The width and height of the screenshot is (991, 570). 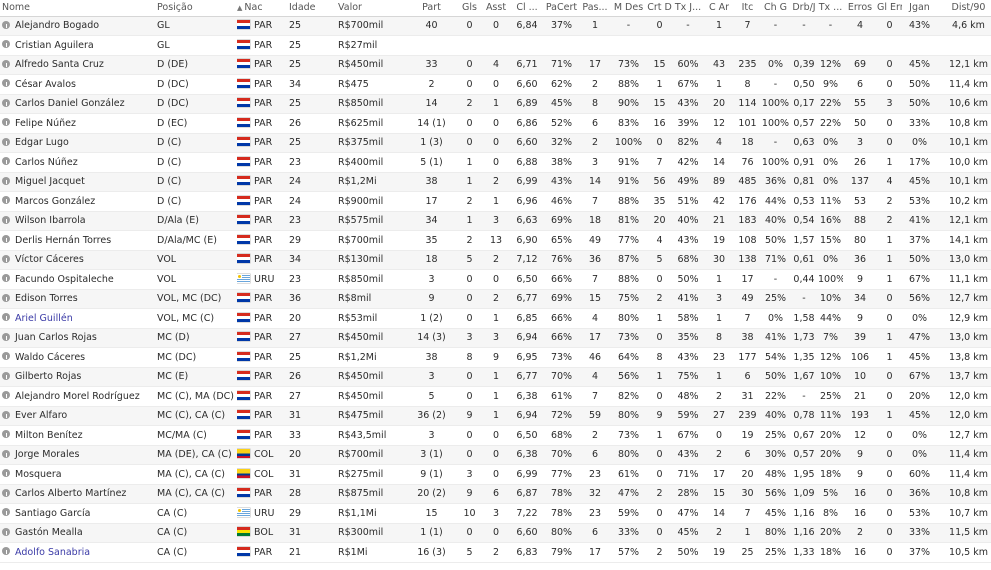 I want to click on col-header-erros: Erros, so click(x=860, y=8).